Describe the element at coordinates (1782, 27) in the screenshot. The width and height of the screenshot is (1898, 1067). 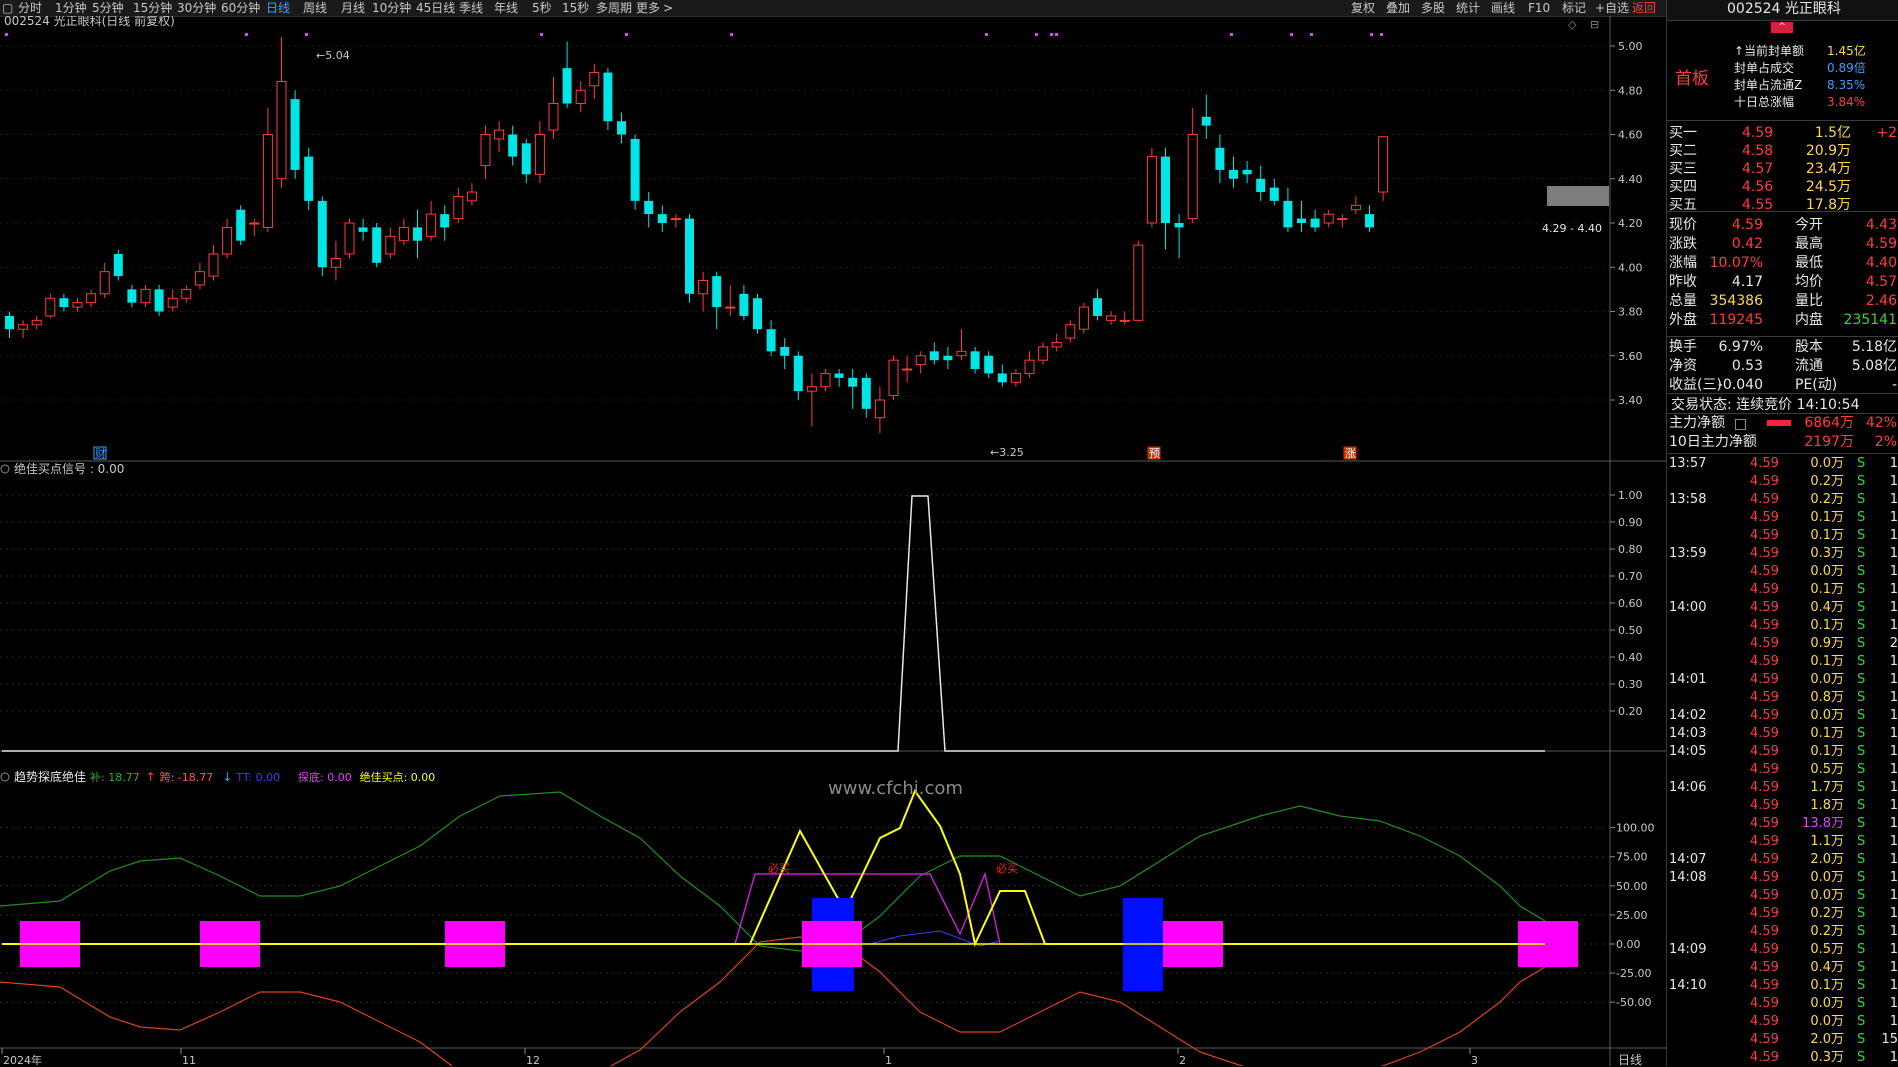
I see `chevron-up-icon: ^` at that location.